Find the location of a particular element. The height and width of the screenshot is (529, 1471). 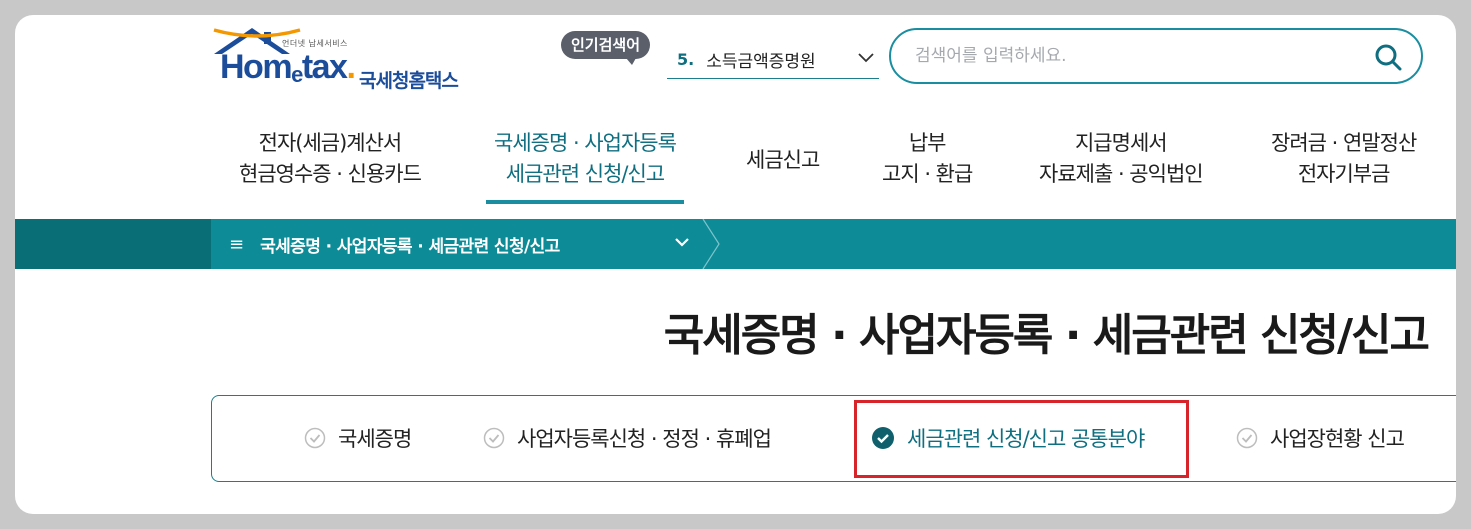

location-bar-left is located at coordinates (113, 244).